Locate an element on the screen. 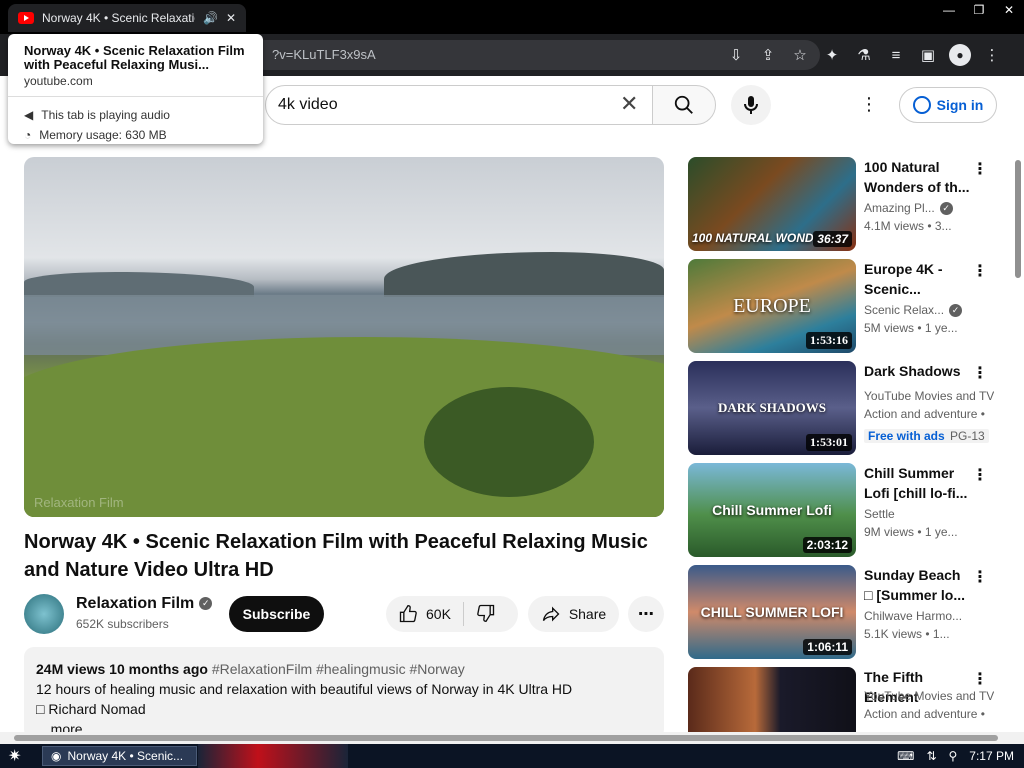 This screenshot has width=1024, height=768. duration-badge: 1:06:11 is located at coordinates (827, 647).